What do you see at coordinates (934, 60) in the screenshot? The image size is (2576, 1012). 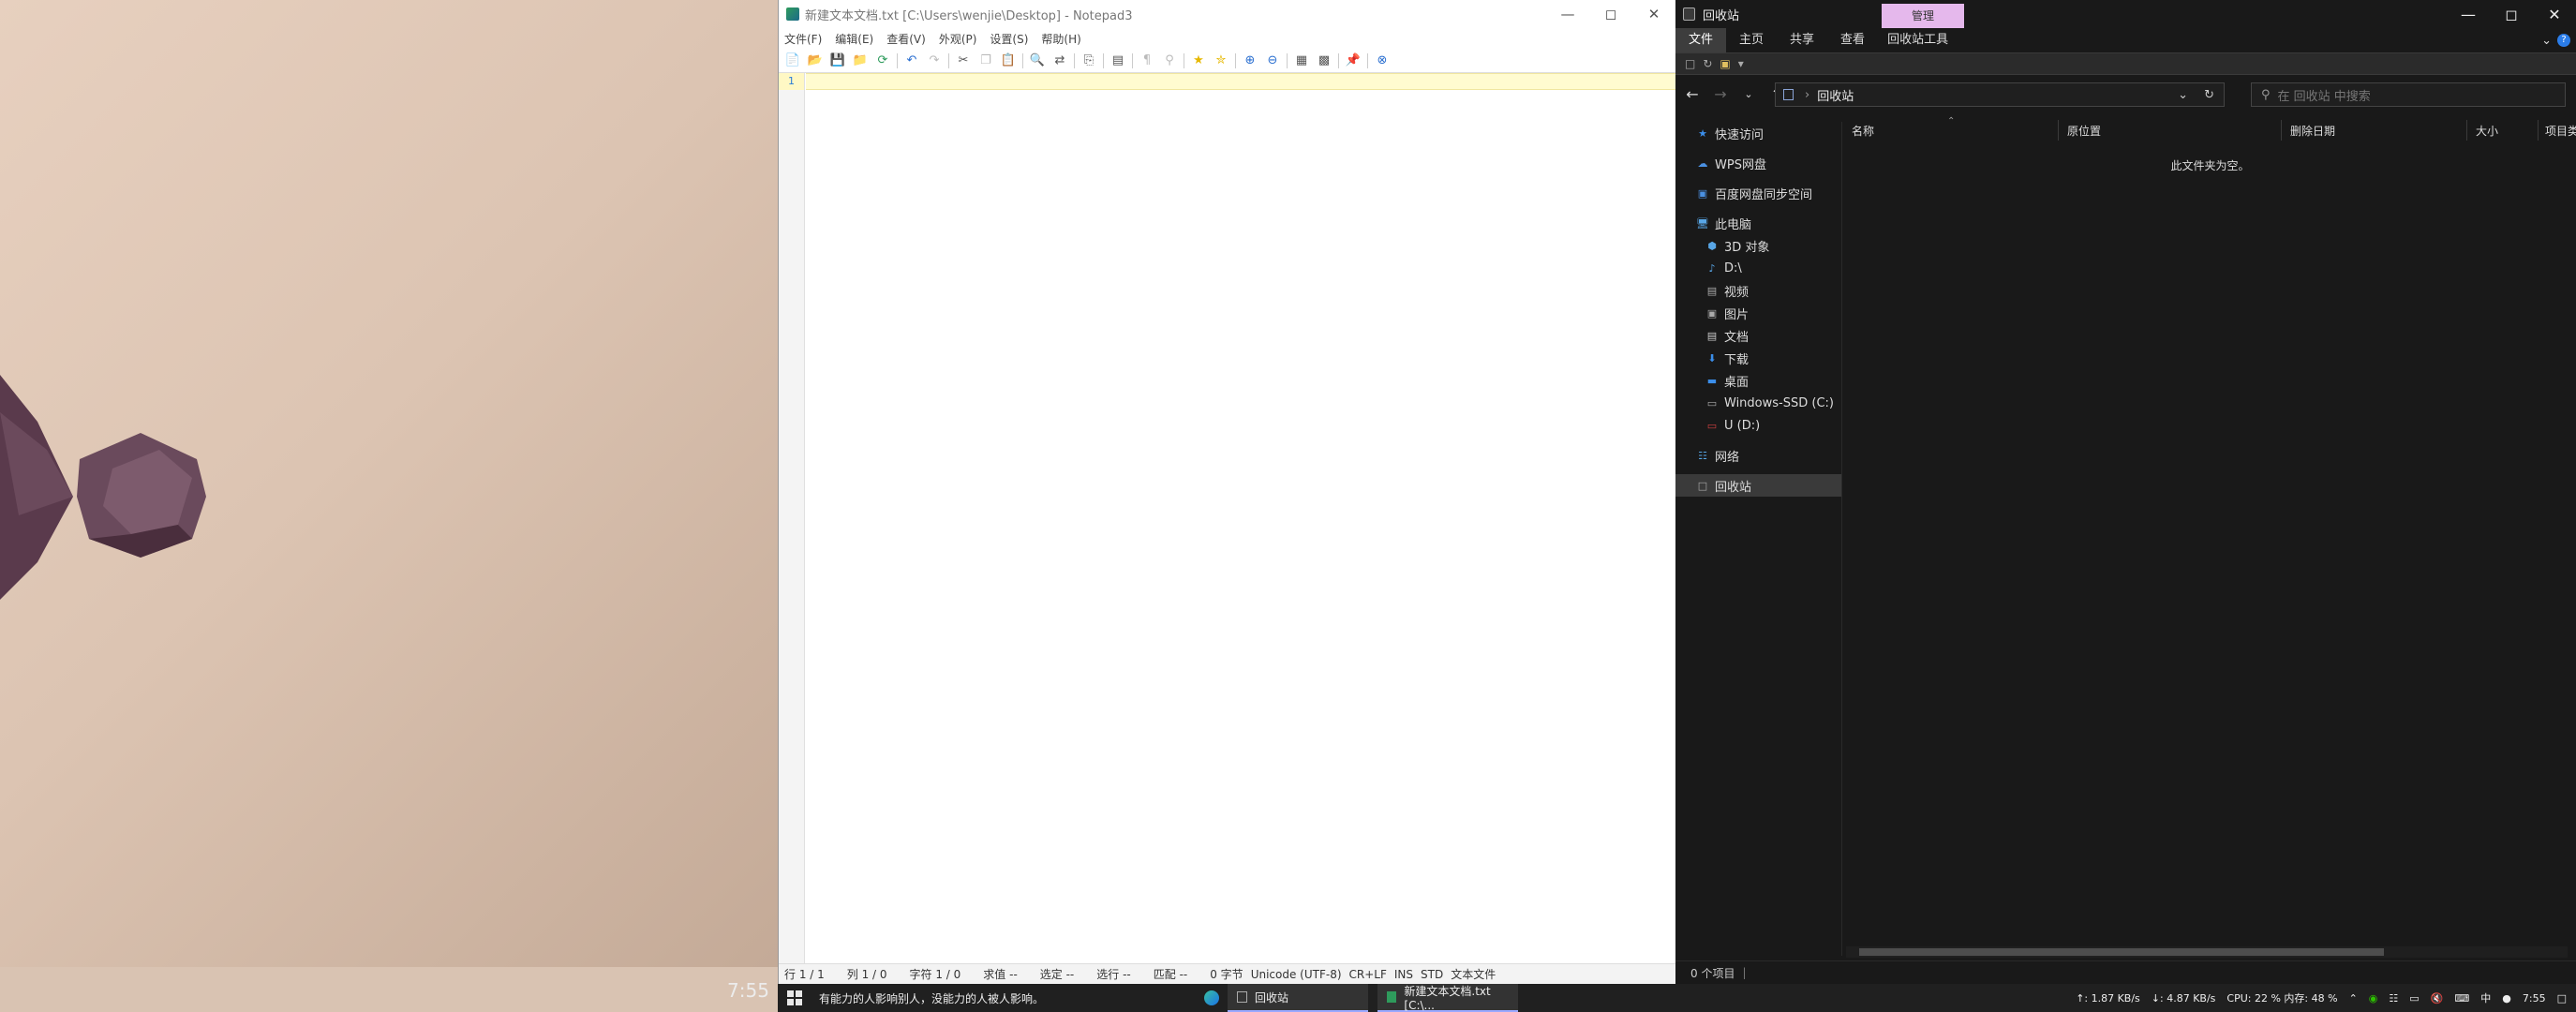 I see `redo-icon: ↷` at bounding box center [934, 60].